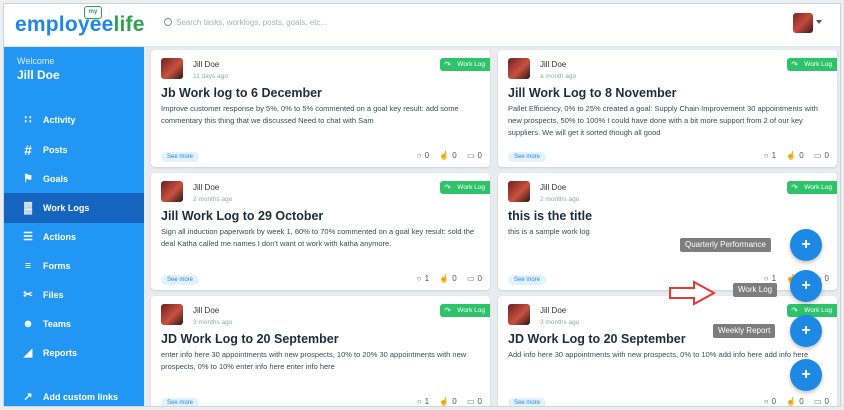 The image size is (844, 410). What do you see at coordinates (744, 331) in the screenshot?
I see `weekly-report-label: Weekly Report` at bounding box center [744, 331].